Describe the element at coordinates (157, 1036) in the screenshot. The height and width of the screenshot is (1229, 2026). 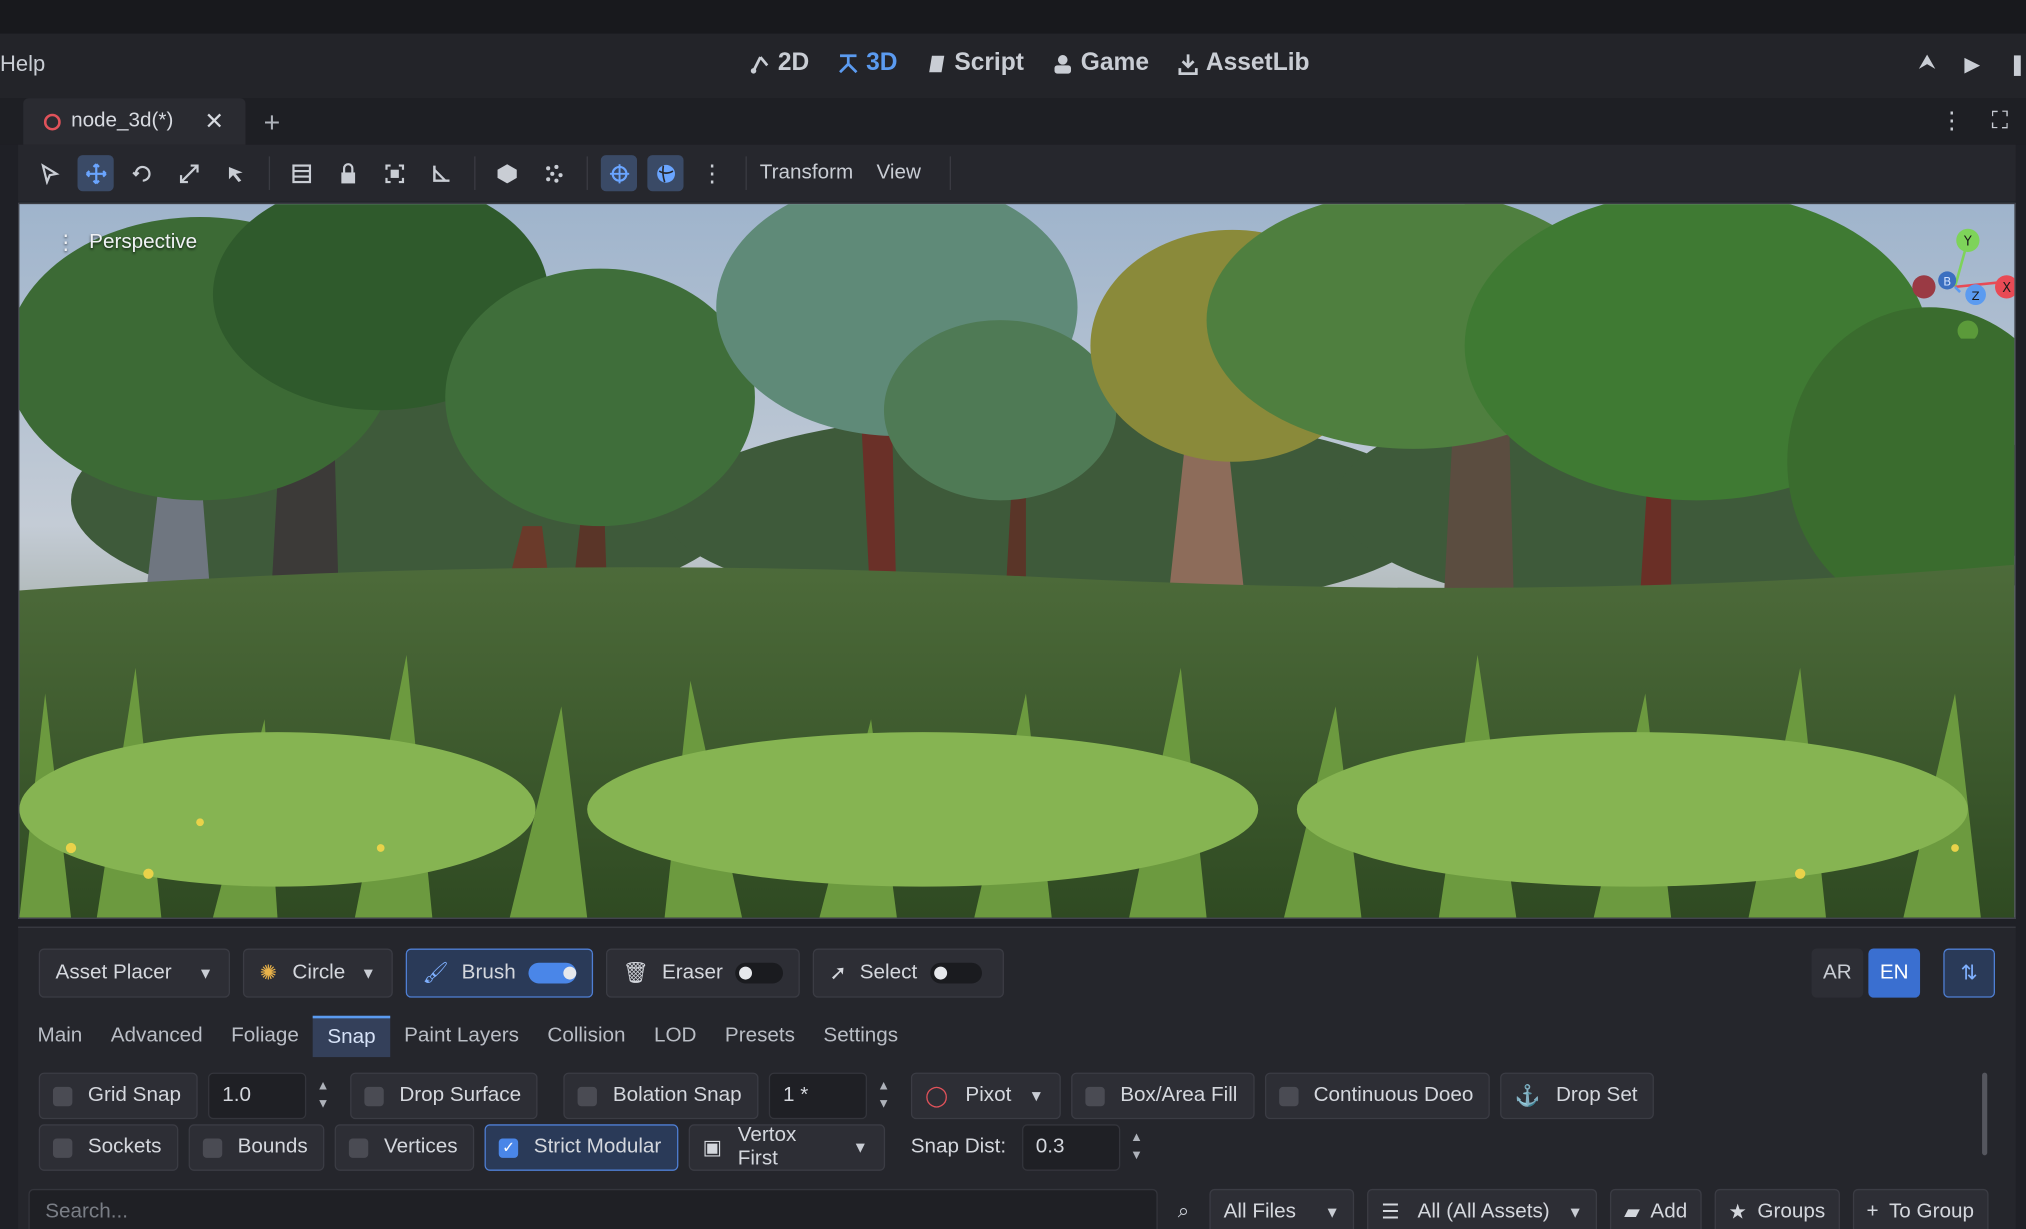
I see `tab-advanced: Advanced` at that location.